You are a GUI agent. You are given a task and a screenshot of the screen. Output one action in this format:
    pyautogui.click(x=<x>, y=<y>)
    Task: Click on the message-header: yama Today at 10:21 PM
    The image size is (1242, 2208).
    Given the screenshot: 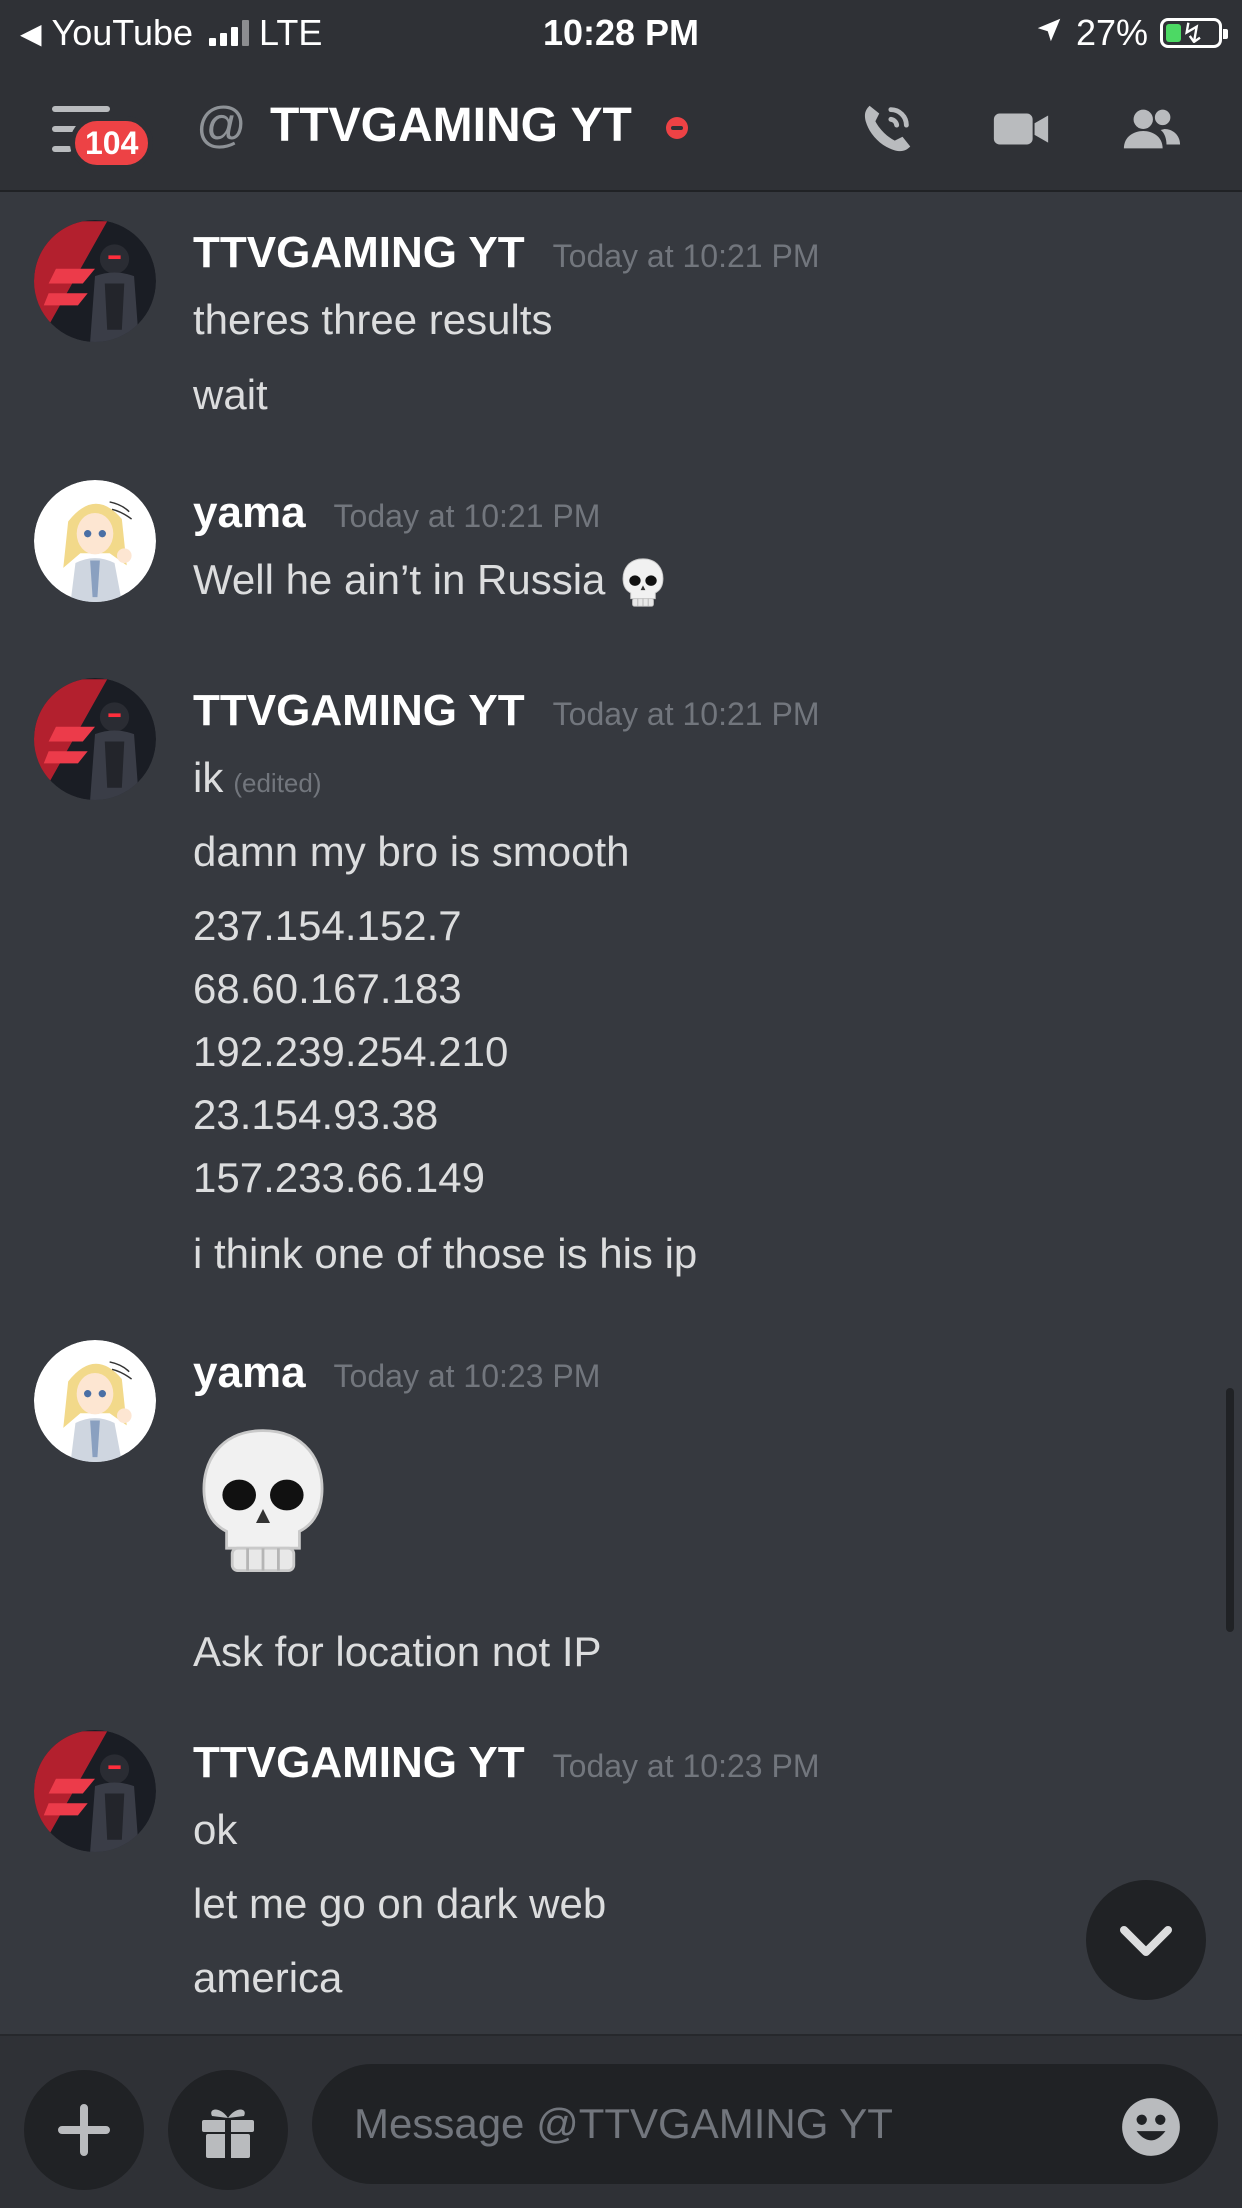 What is the action you would take?
    pyautogui.click(x=396, y=513)
    